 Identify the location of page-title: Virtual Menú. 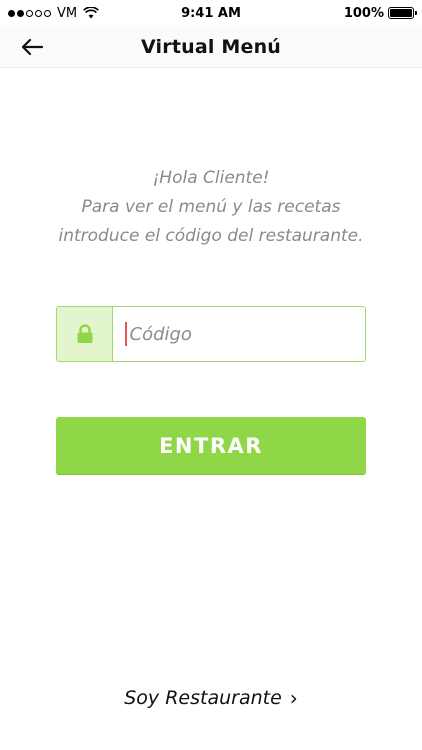
(211, 46).